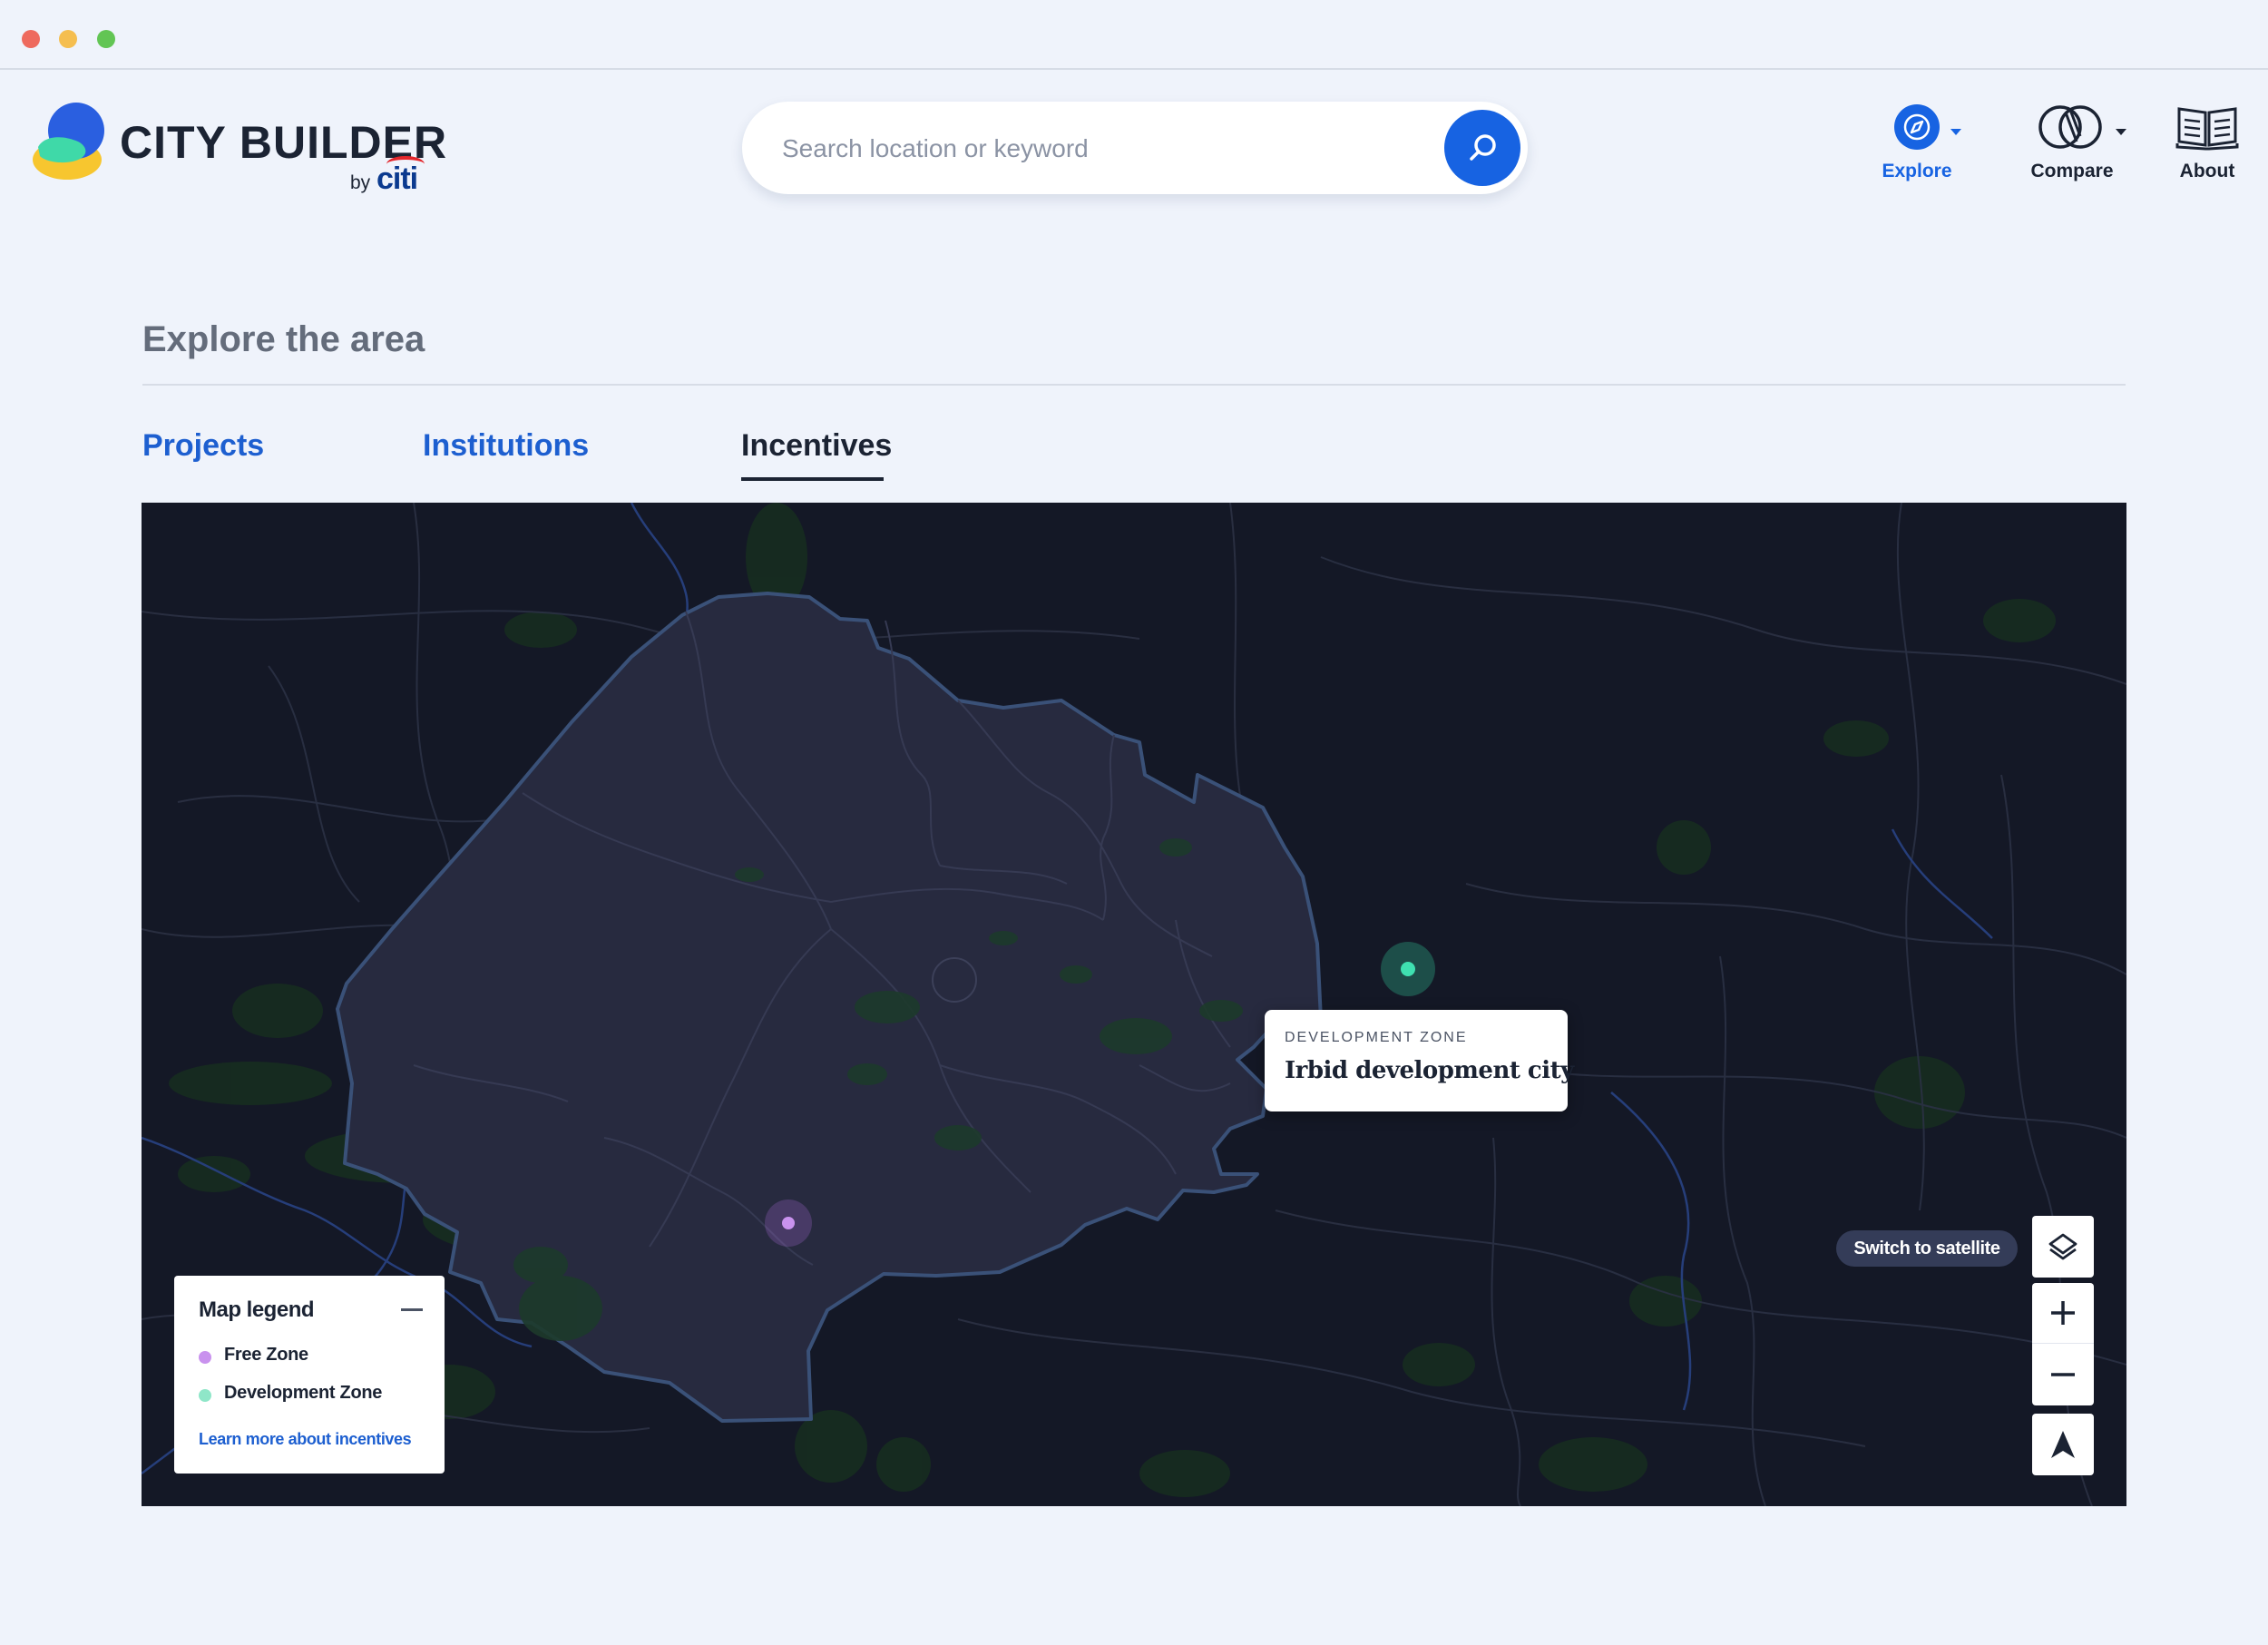 This screenshot has height=1645, width=2268. I want to click on plus-icon, so click(2063, 1313).